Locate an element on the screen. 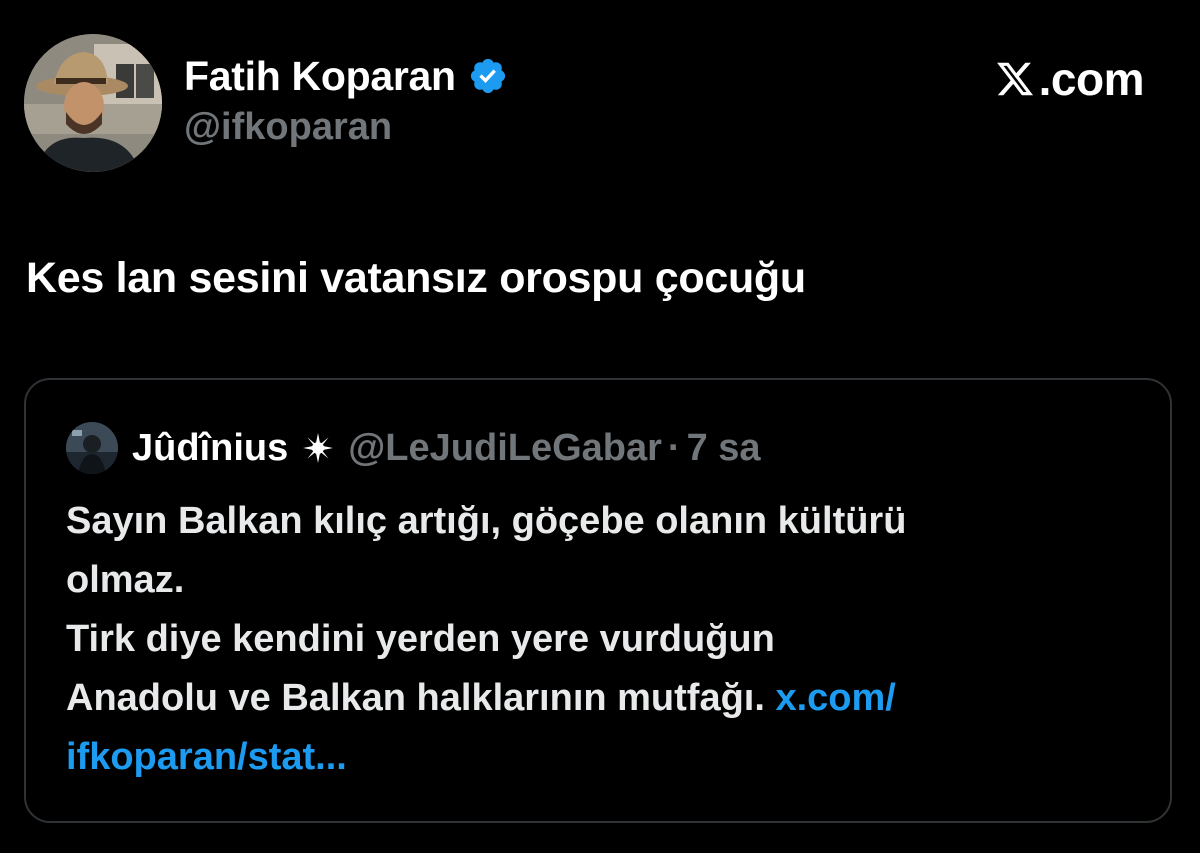  x-logo-icon is located at coordinates (1014, 79).